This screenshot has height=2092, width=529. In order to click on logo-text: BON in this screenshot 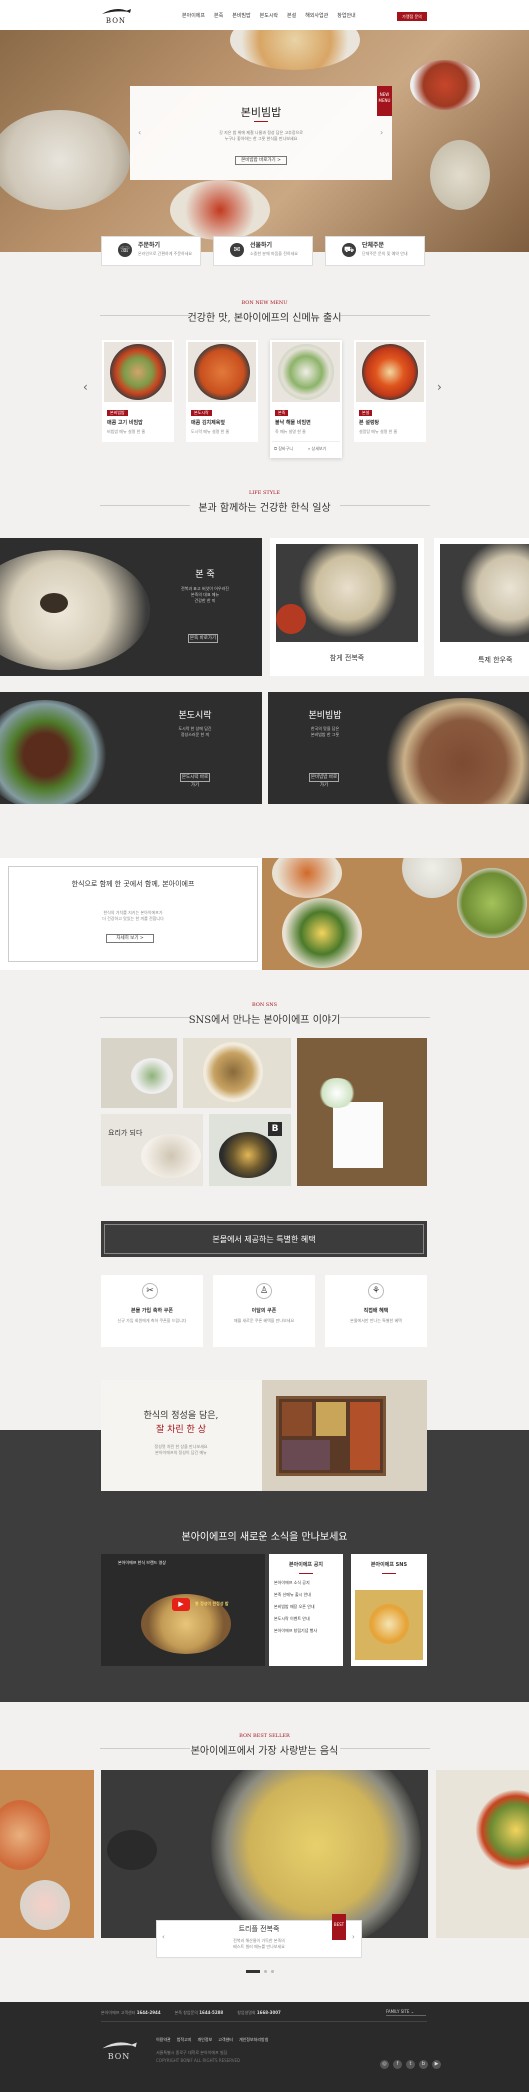, I will do `click(116, 21)`.